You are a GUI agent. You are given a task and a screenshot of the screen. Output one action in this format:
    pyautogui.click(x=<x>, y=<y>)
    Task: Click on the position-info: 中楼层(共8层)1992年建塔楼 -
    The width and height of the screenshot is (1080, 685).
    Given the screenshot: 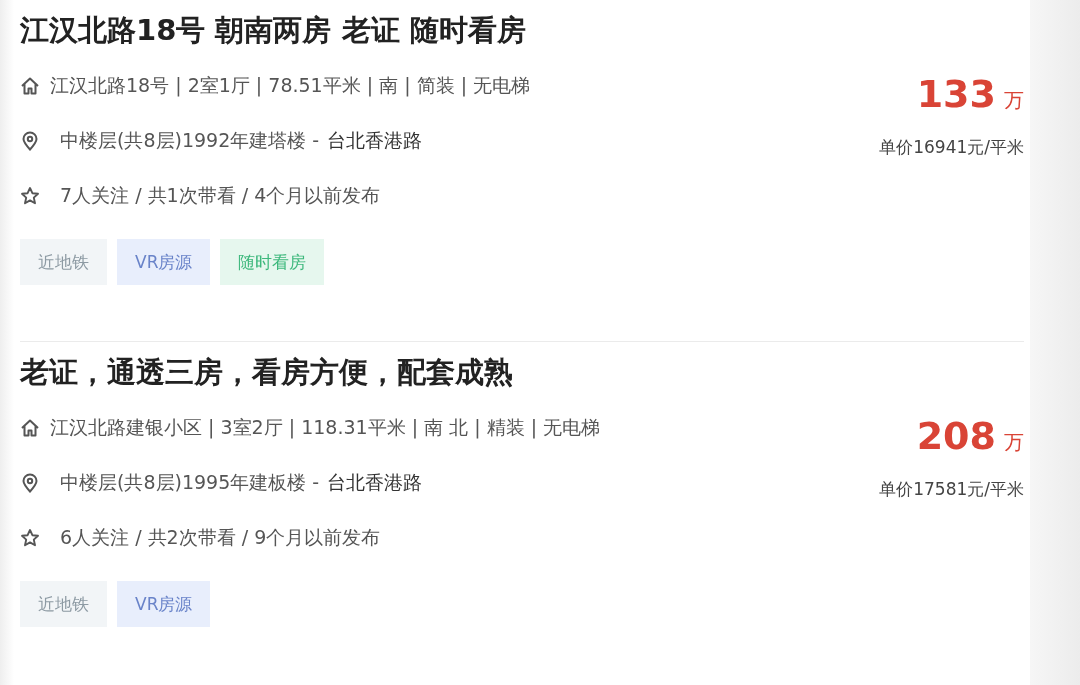 What is the action you would take?
    pyautogui.click(x=190, y=140)
    